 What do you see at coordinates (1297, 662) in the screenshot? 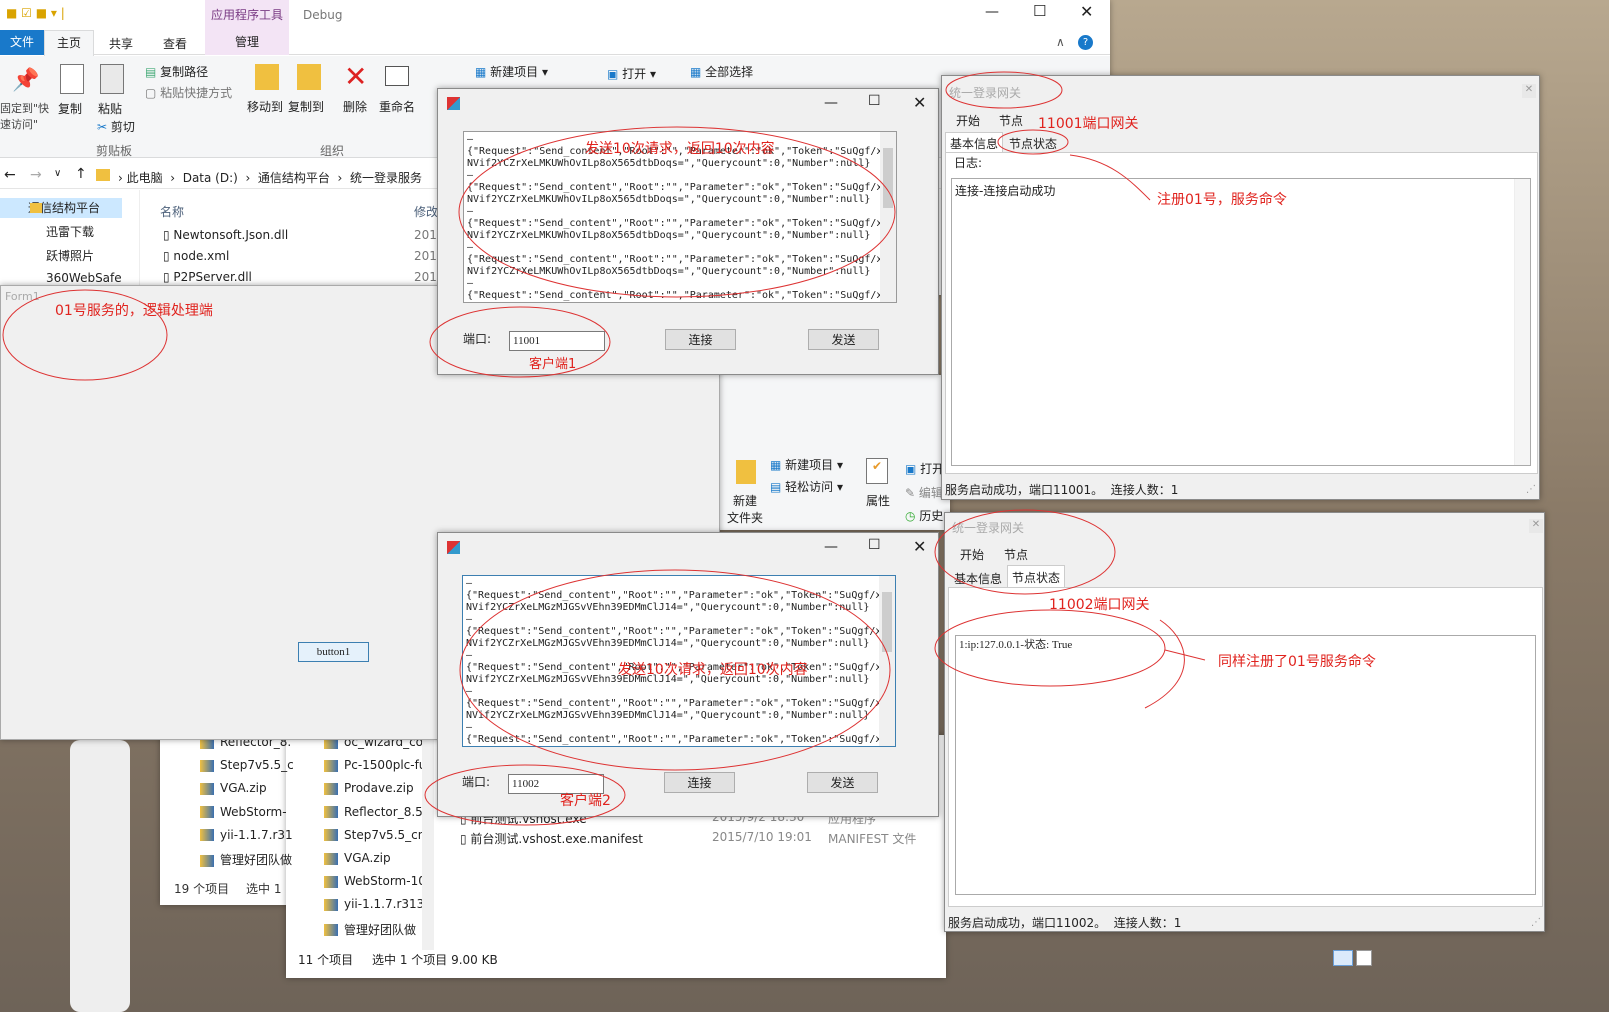
I see `annotation-register-same: 同样注册了01号服务命令` at bounding box center [1297, 662].